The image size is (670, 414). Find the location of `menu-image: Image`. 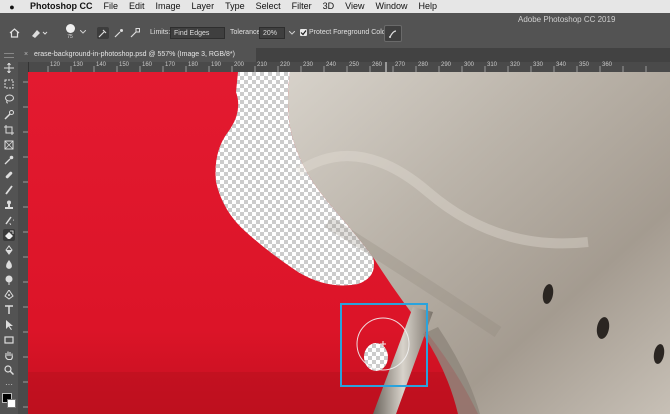

menu-image: Image is located at coordinates (168, 6).